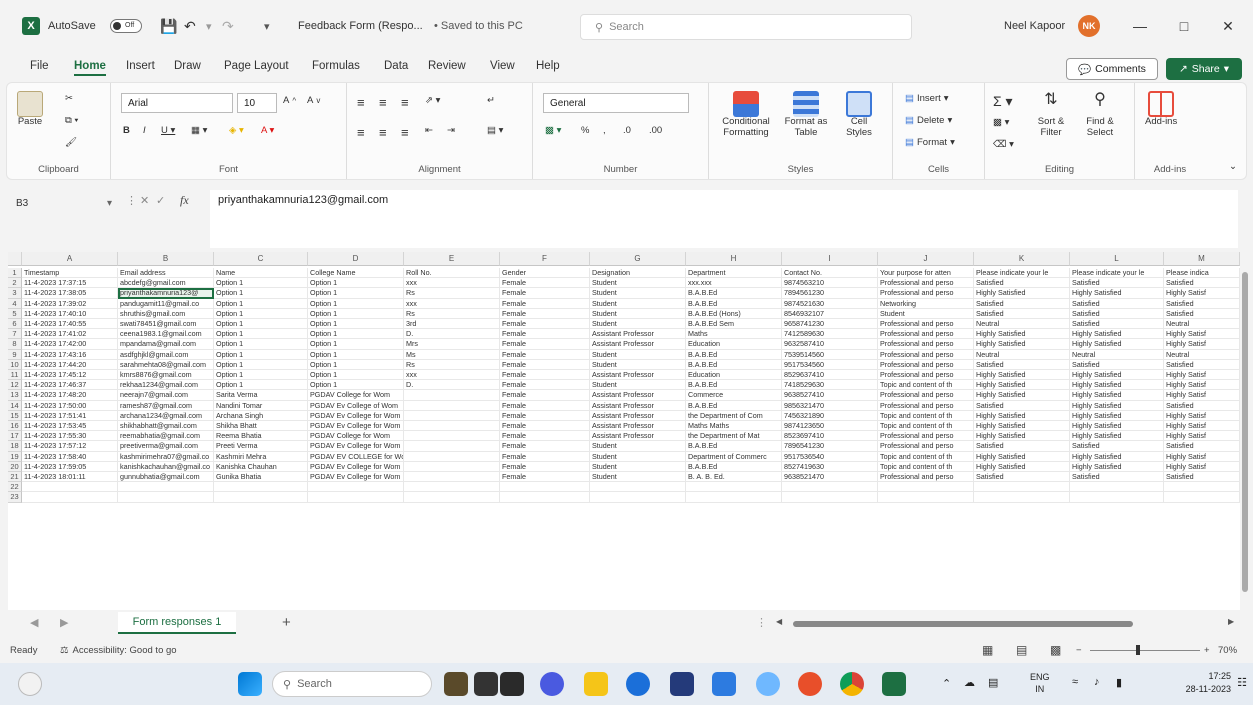 This screenshot has width=1253, height=705. What do you see at coordinates (70, 344) in the screenshot?
I see `data-cell: 11-4-2023 17:42:00` at bounding box center [70, 344].